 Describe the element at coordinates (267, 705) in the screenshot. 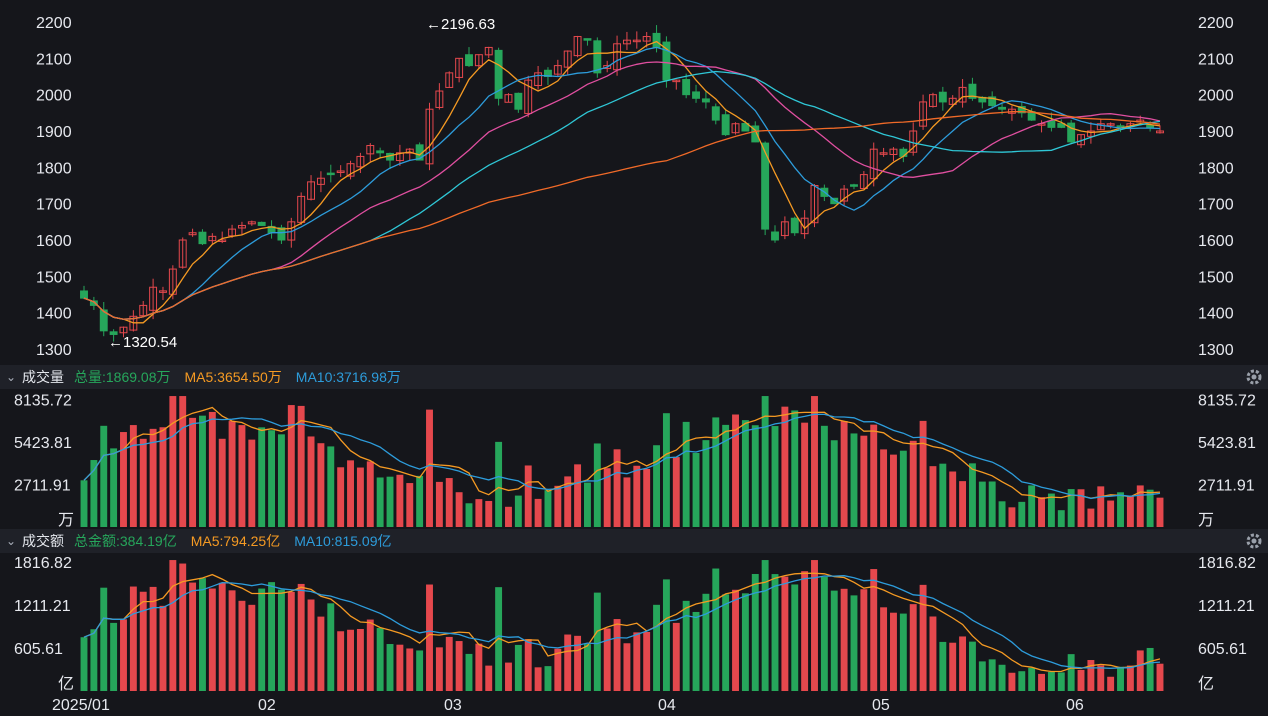

I see `date-tick: 02` at that location.